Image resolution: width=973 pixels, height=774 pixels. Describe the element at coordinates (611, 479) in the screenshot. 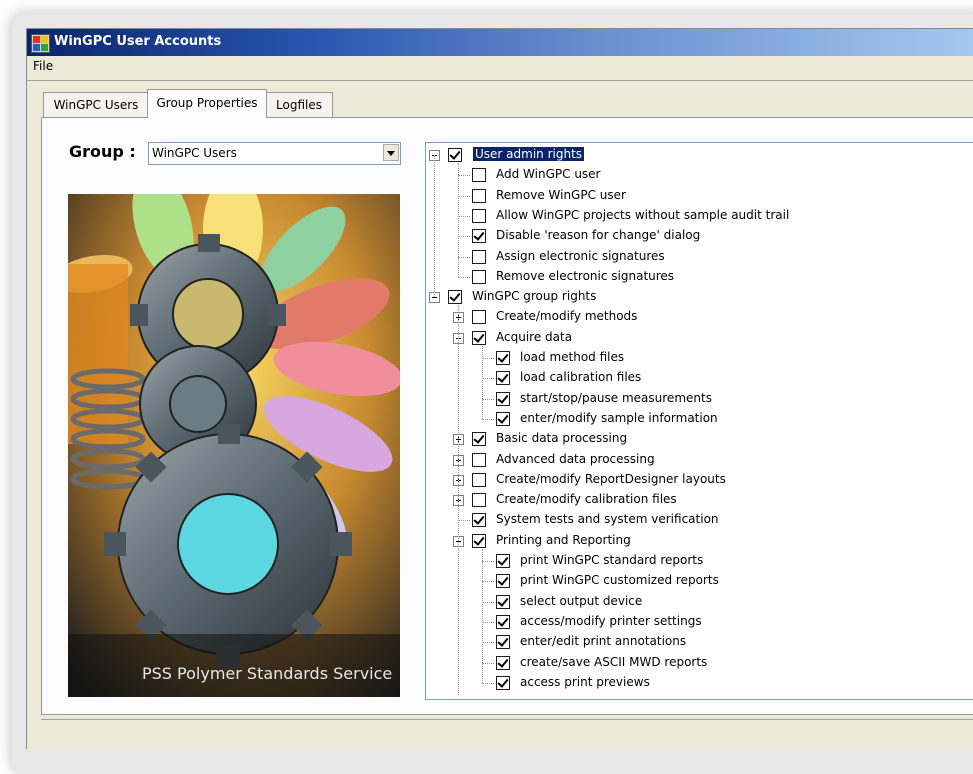

I see `tree-node-label: Create/modify ReportDesigner layouts` at that location.